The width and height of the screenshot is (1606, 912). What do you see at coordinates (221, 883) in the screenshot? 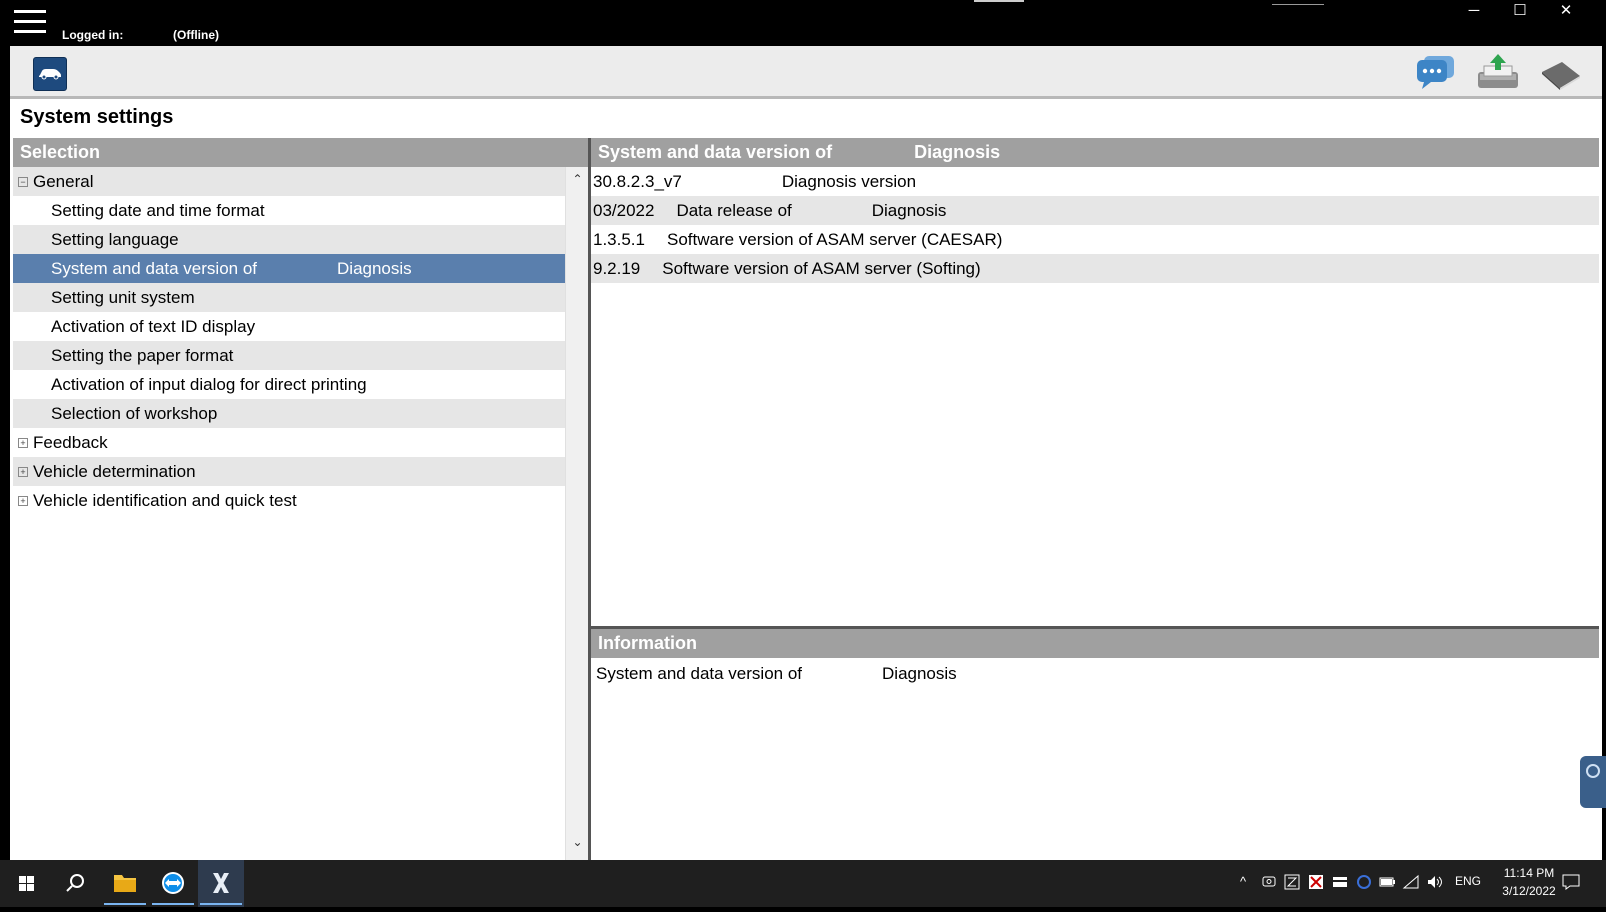
I see `taskbar-xentry` at bounding box center [221, 883].